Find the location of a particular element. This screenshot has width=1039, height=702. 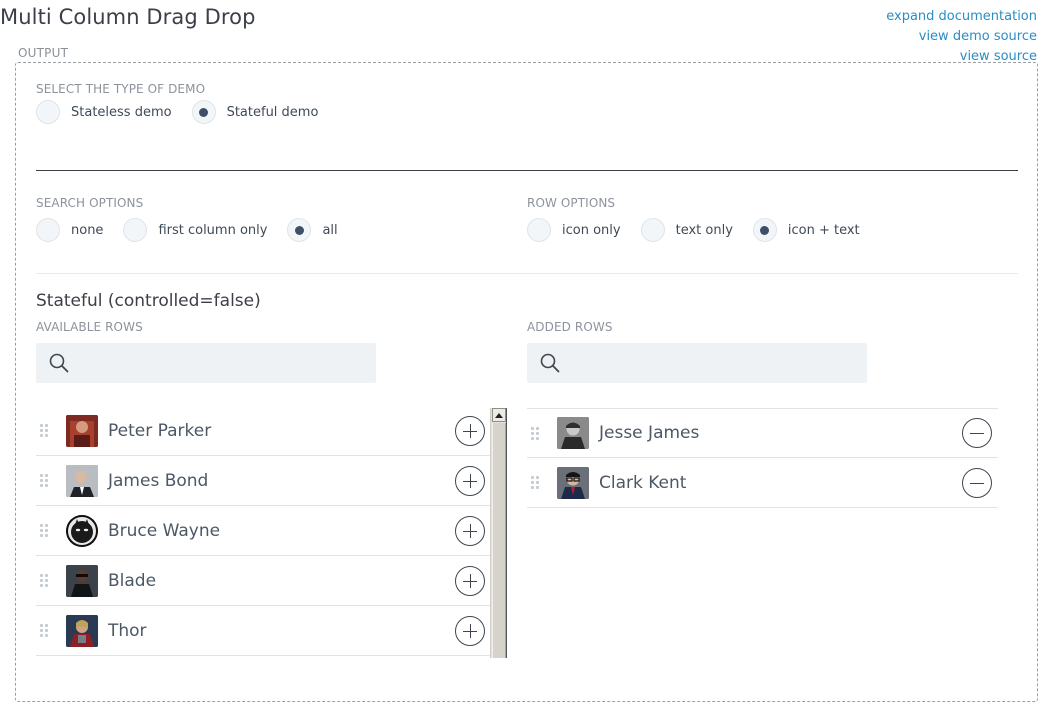

radio-search-none: none is located at coordinates (69, 230).